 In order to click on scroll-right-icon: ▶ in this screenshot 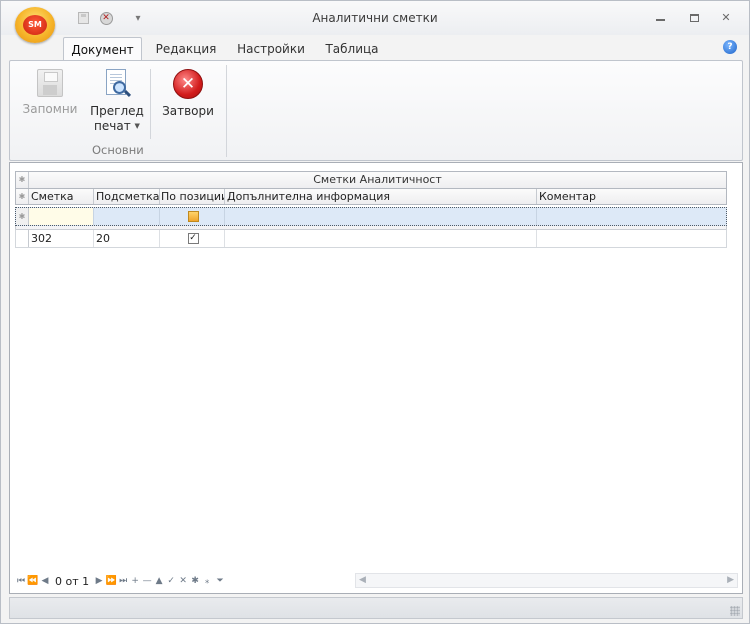, I will do `click(730, 580)`.